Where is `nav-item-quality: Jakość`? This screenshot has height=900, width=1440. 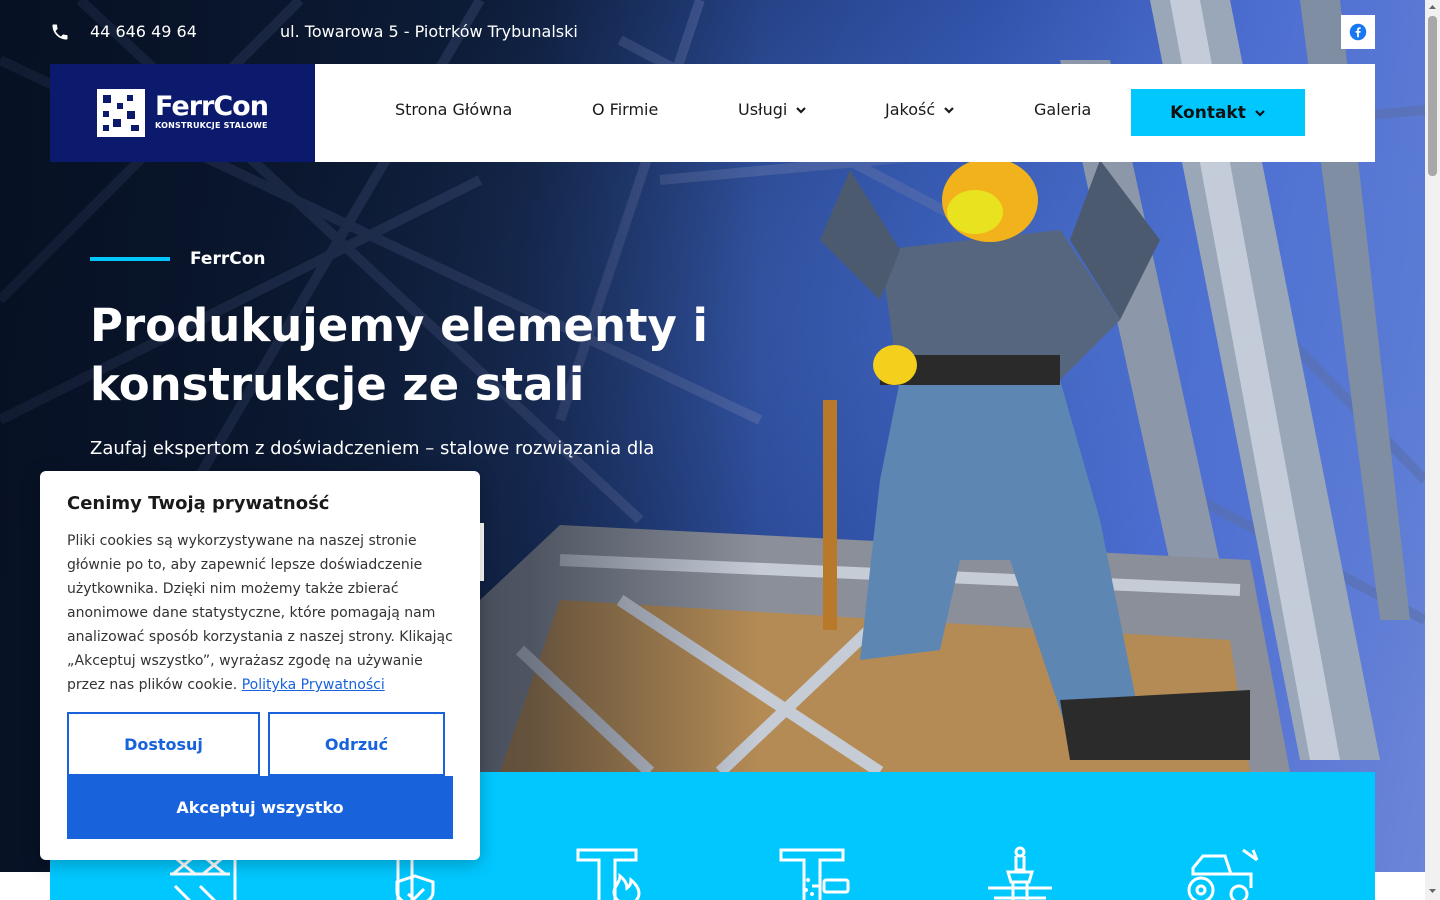 nav-item-quality: Jakość is located at coordinates (920, 109).